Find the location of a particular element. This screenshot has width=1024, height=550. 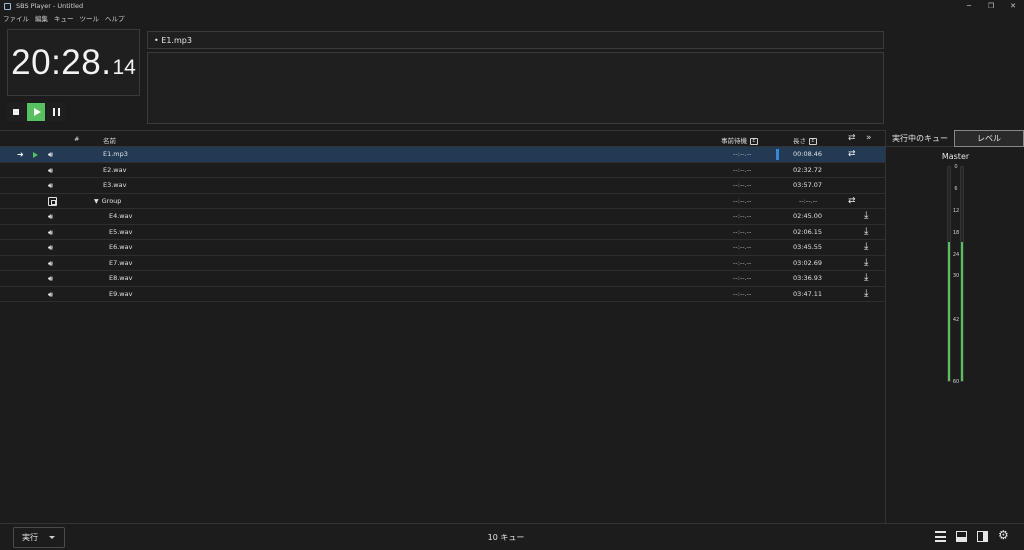

right-panel-tabs: 実行中のキュー レベル is located at coordinates (955, 138).